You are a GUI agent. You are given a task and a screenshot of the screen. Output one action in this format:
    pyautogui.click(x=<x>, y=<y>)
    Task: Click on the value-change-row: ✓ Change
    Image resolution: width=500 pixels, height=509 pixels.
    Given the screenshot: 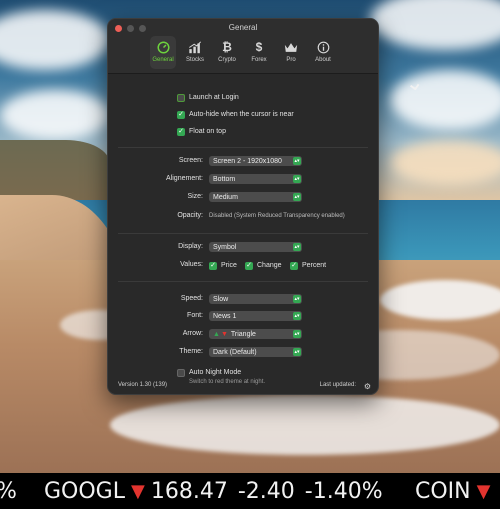 What is the action you would take?
    pyautogui.click(x=263, y=265)
    